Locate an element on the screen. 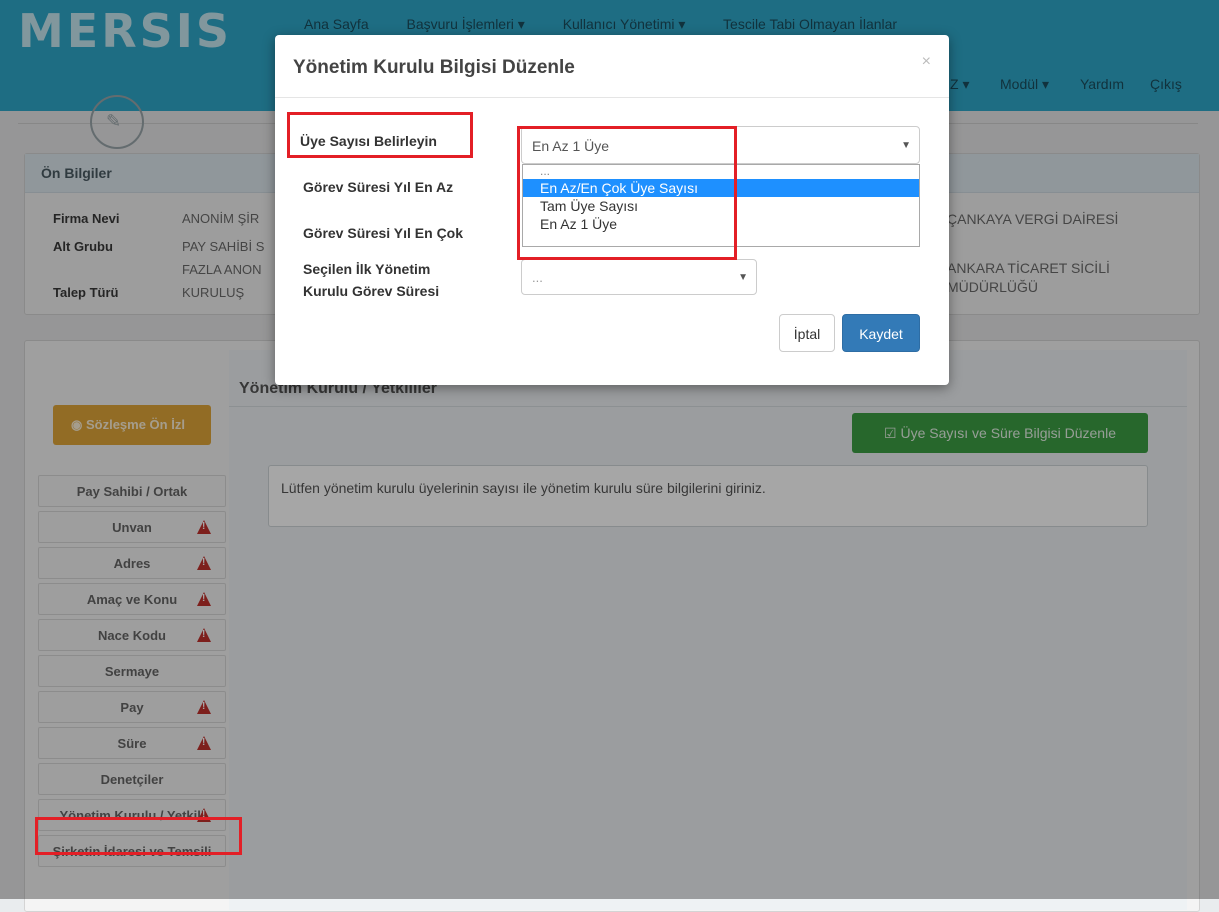  first-term-label-2: Kurulu Görev Süresi is located at coordinates (371, 291).